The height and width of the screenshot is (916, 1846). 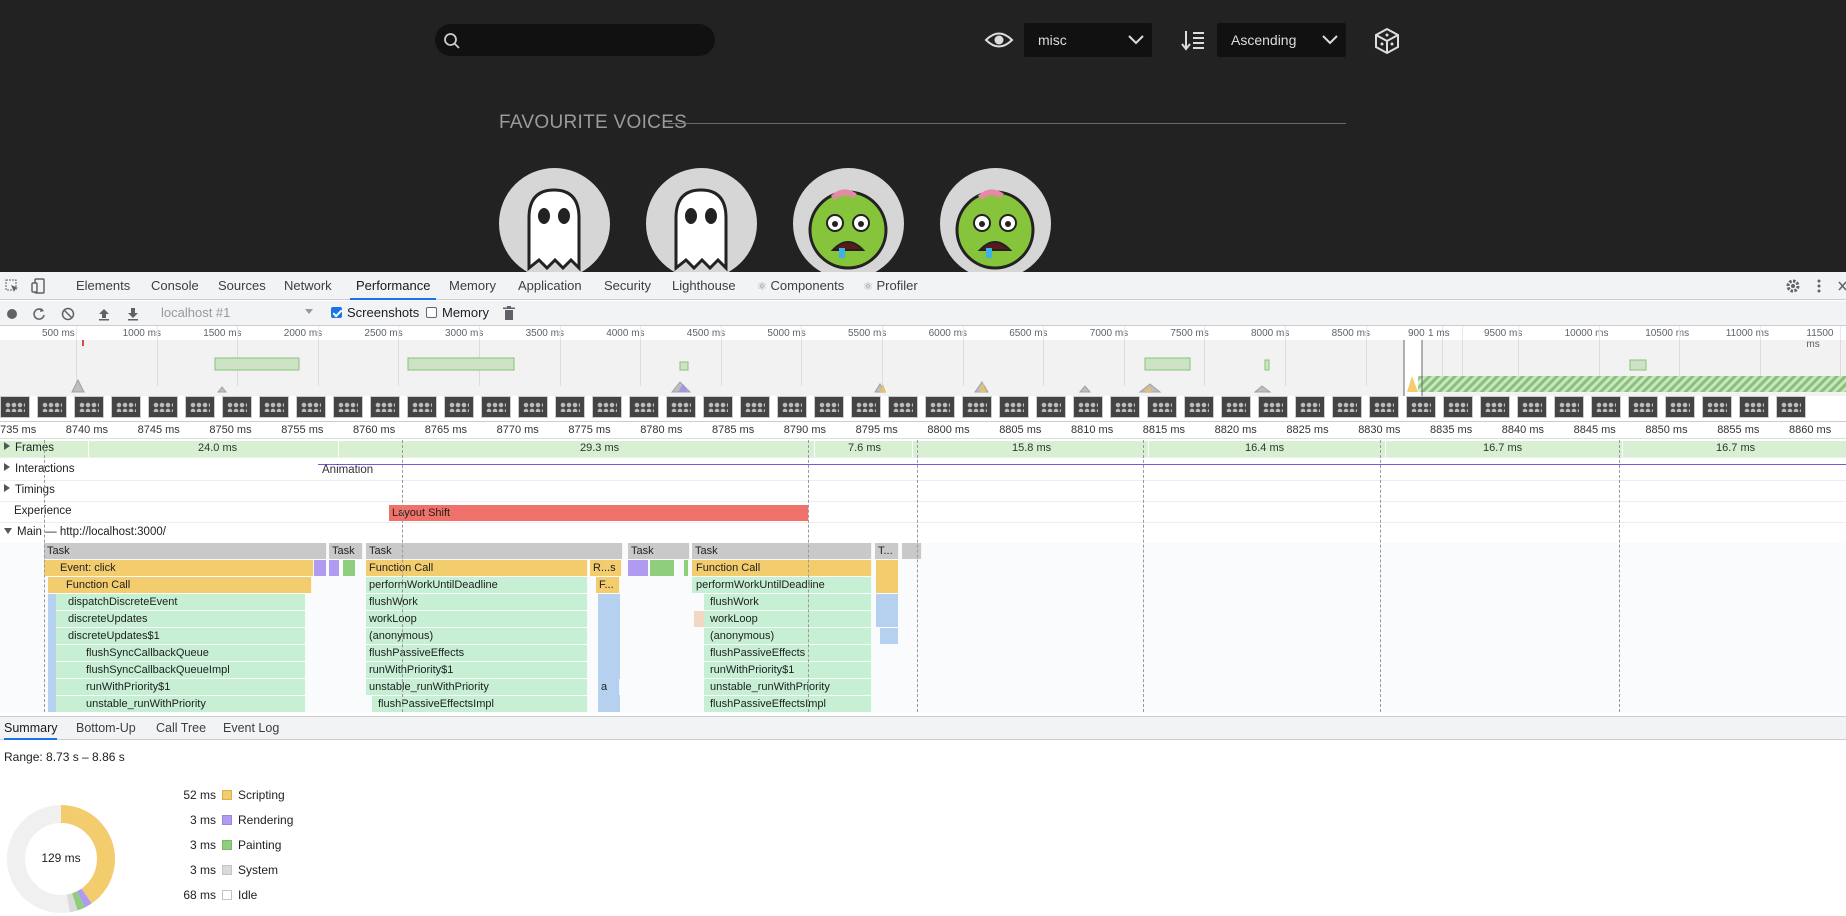 I want to click on tab-lighthouse: Lighthouse, so click(x=704, y=286).